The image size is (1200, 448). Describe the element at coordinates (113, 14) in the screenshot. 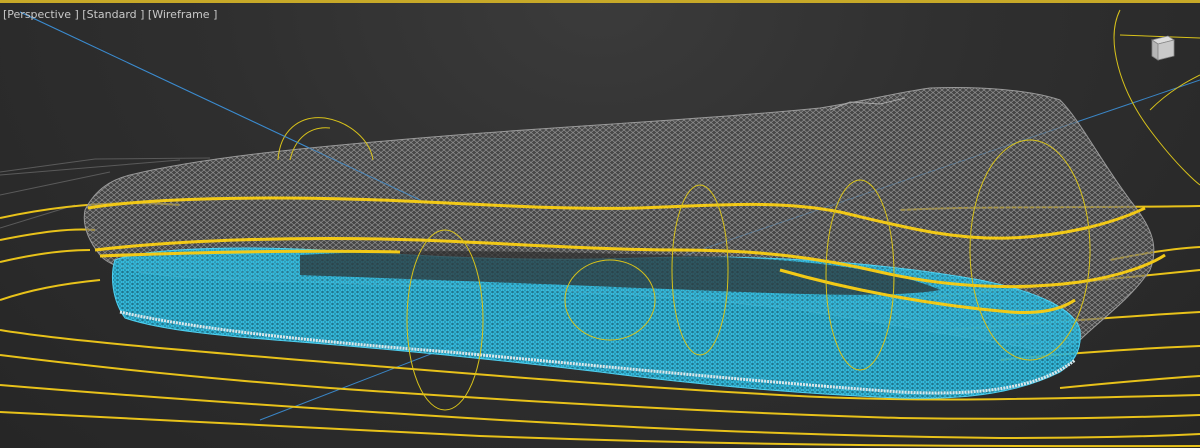

I see `viewport-shading-label: [Standard ]` at that location.